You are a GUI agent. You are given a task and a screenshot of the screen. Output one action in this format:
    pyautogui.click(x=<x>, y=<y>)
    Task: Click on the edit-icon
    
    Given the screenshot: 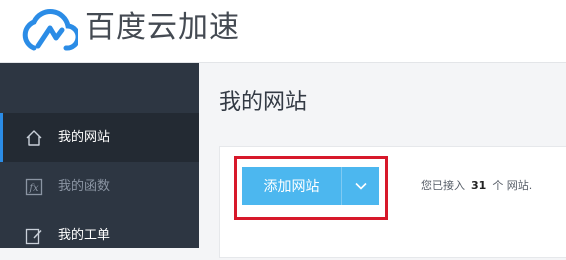 What is the action you would take?
    pyautogui.click(x=34, y=236)
    